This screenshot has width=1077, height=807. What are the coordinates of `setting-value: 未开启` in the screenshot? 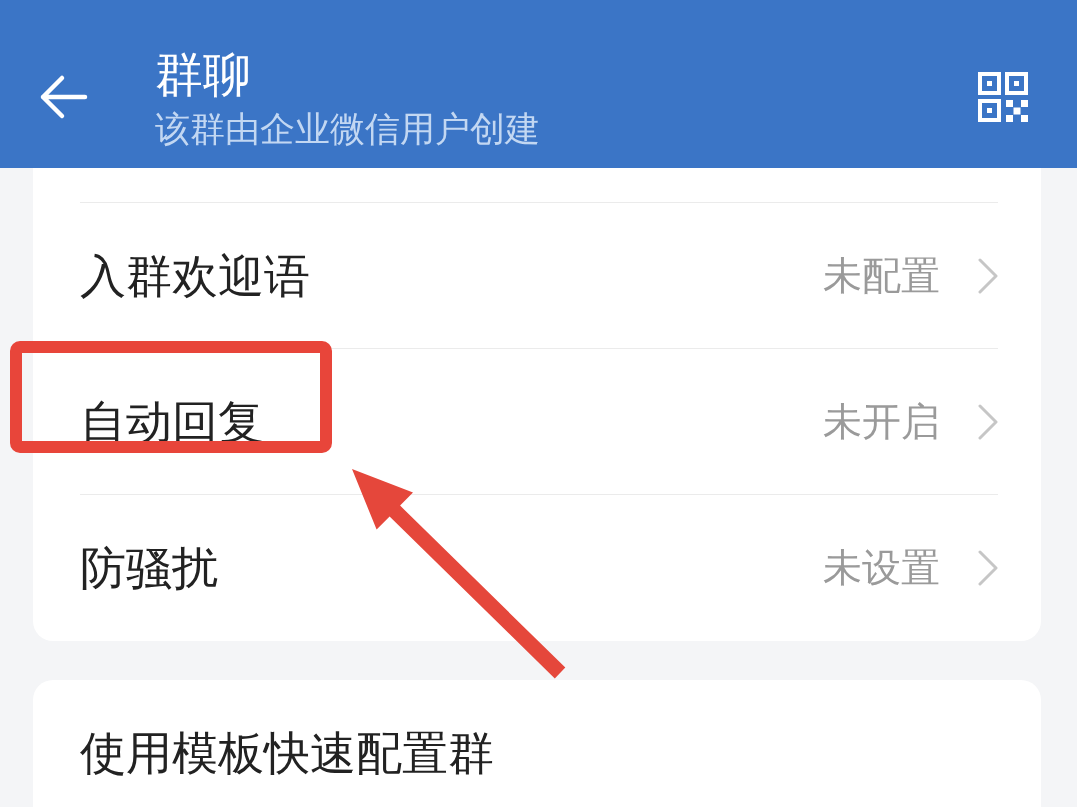 It's located at (881, 421).